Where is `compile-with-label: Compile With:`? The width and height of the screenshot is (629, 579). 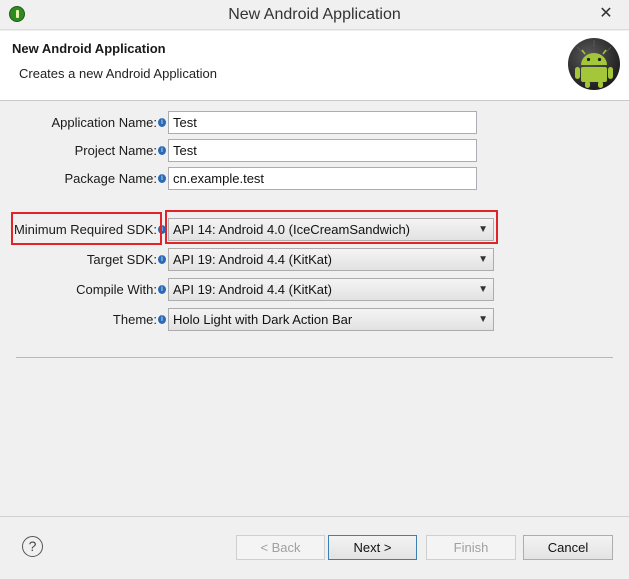 compile-with-label: Compile With: is located at coordinates (116, 289).